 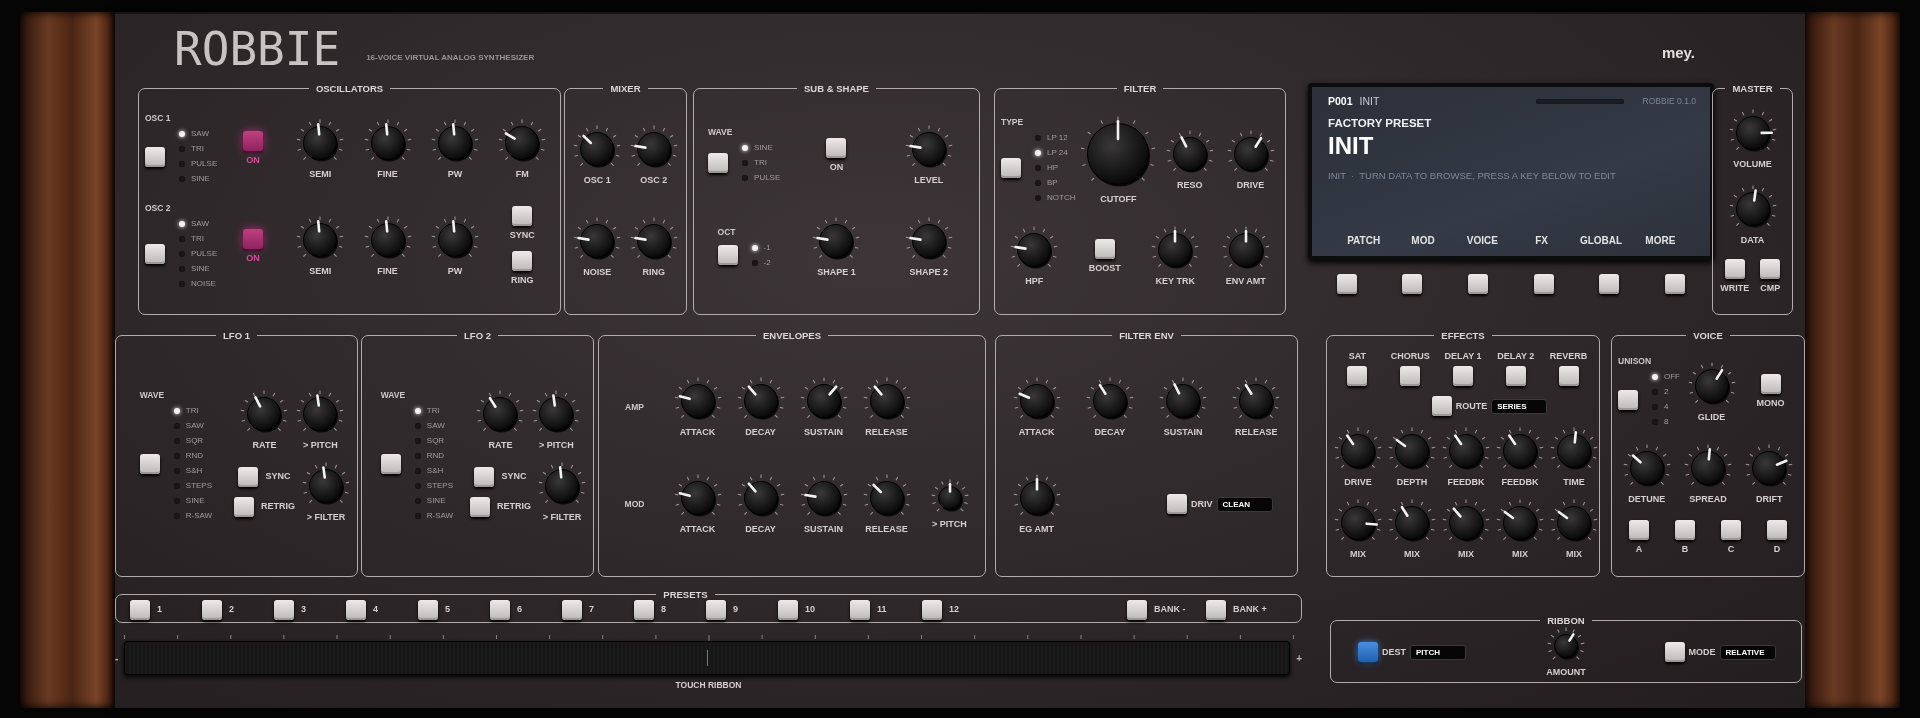 I want to click on panel-title: EFFECTS, so click(x=1463, y=335).